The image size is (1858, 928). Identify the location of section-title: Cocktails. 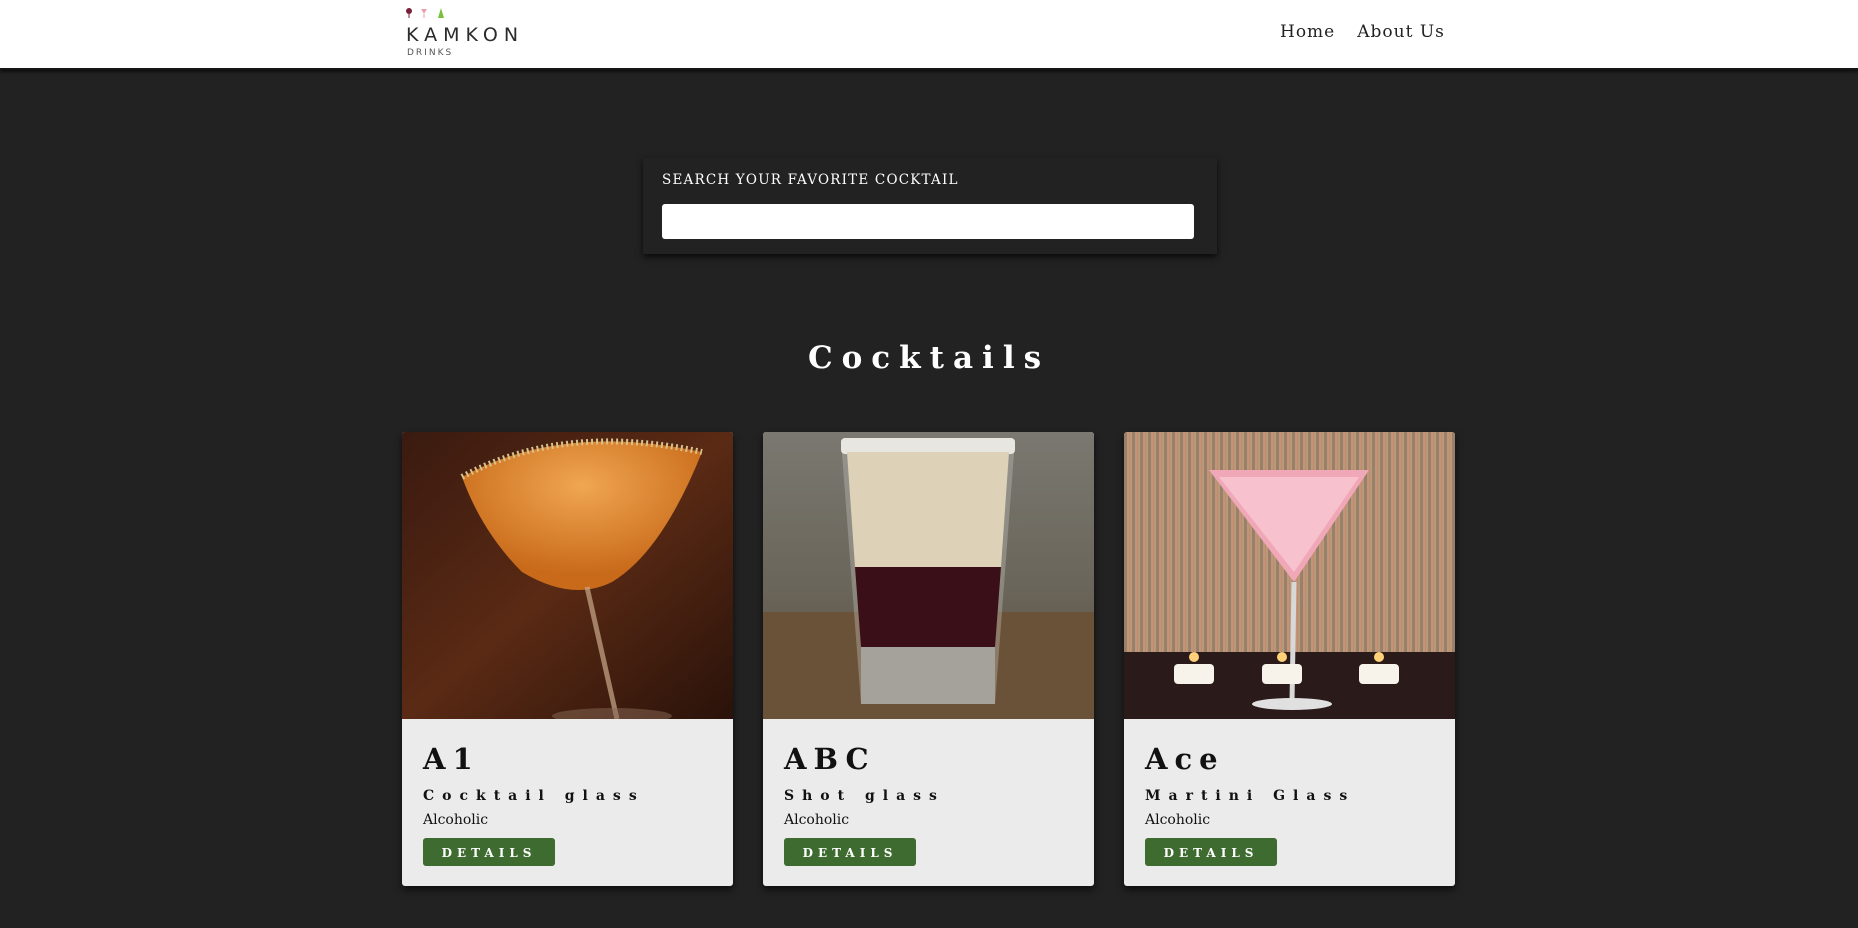
(929, 358).